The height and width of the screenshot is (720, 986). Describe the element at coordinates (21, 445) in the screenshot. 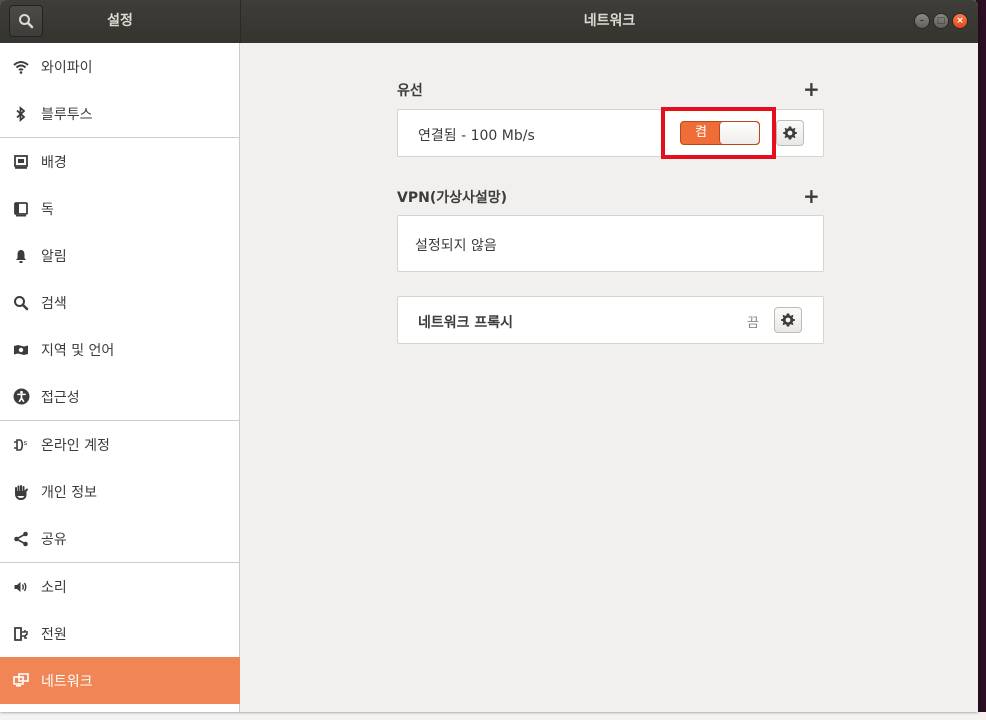

I see `online-accounts-icon: s` at that location.